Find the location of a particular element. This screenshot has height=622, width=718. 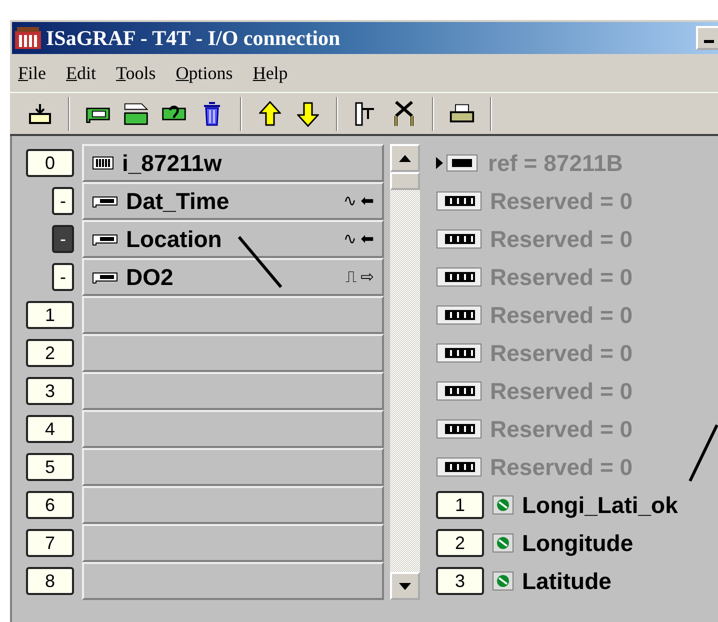

slot-row: i_87211w is located at coordinates (233, 163).